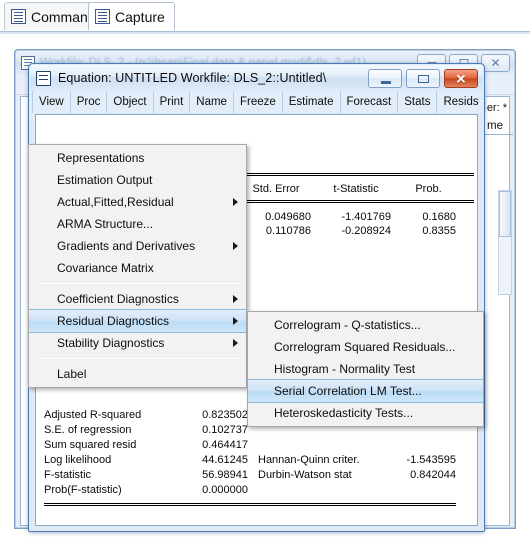  I want to click on top-tab-strip: Command Capture, so click(265, 16).